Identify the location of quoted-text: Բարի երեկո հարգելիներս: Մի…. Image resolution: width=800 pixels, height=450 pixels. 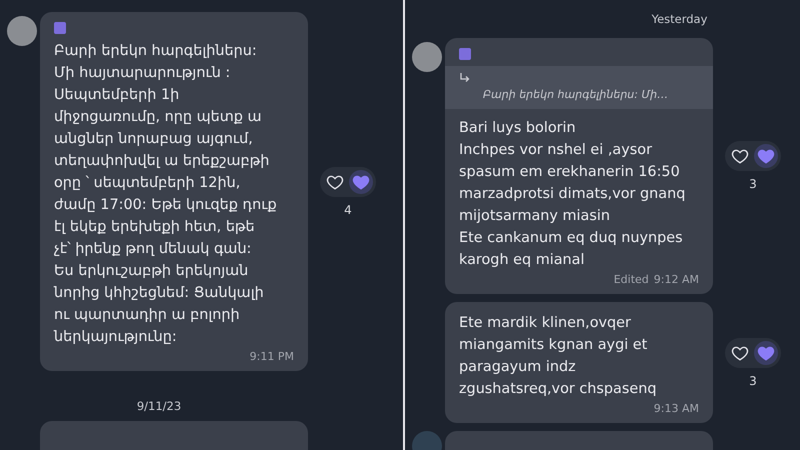
(576, 94).